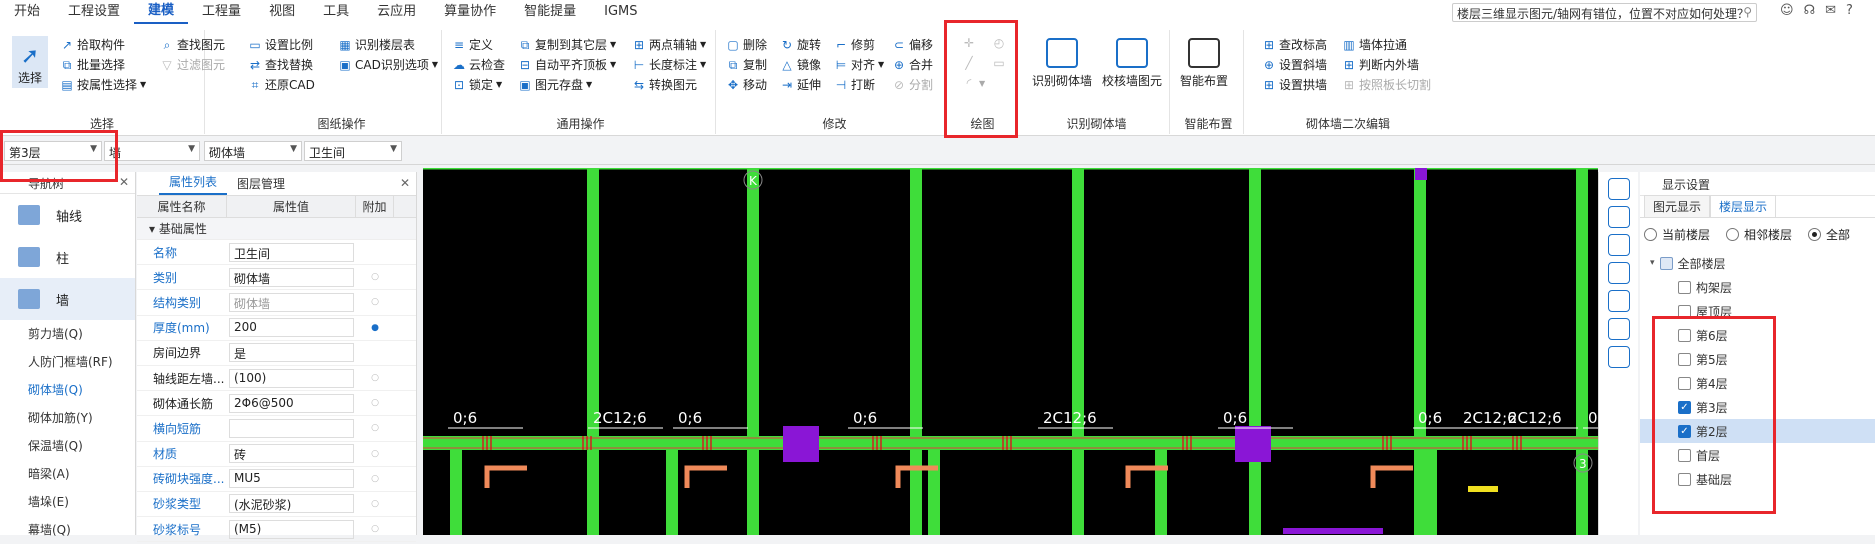 The height and width of the screenshot is (544, 1875). Describe the element at coordinates (555, 84) in the screenshot. I see `save-element-button: ▣ 图元存盘 ▼` at that location.